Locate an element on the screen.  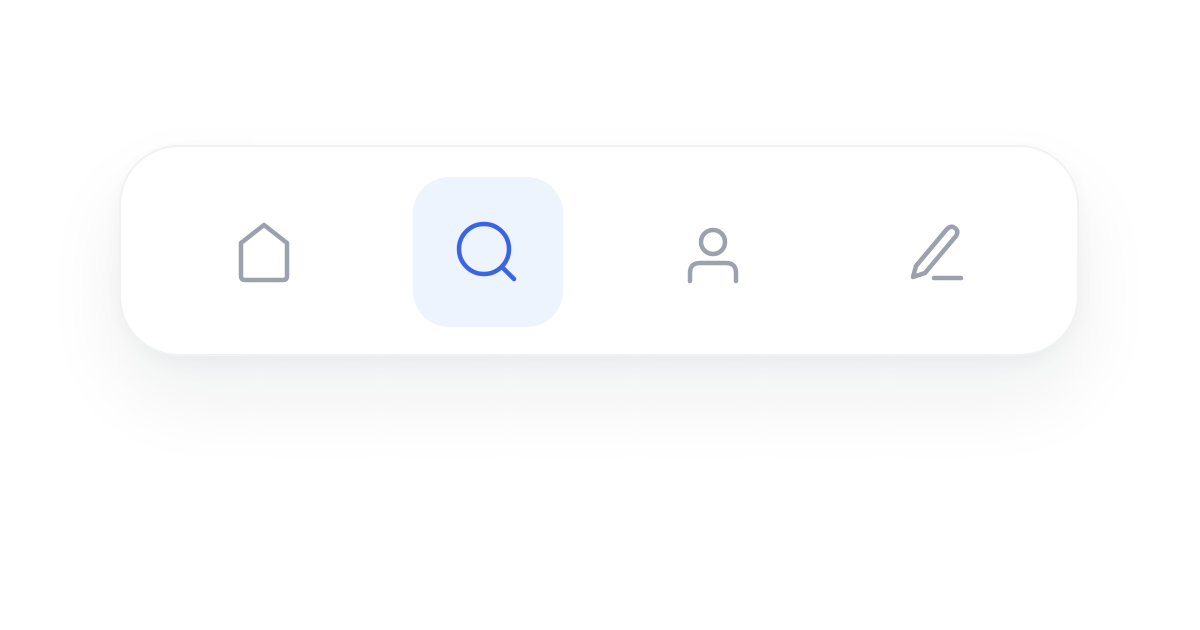
pencil-icon is located at coordinates (937, 252).